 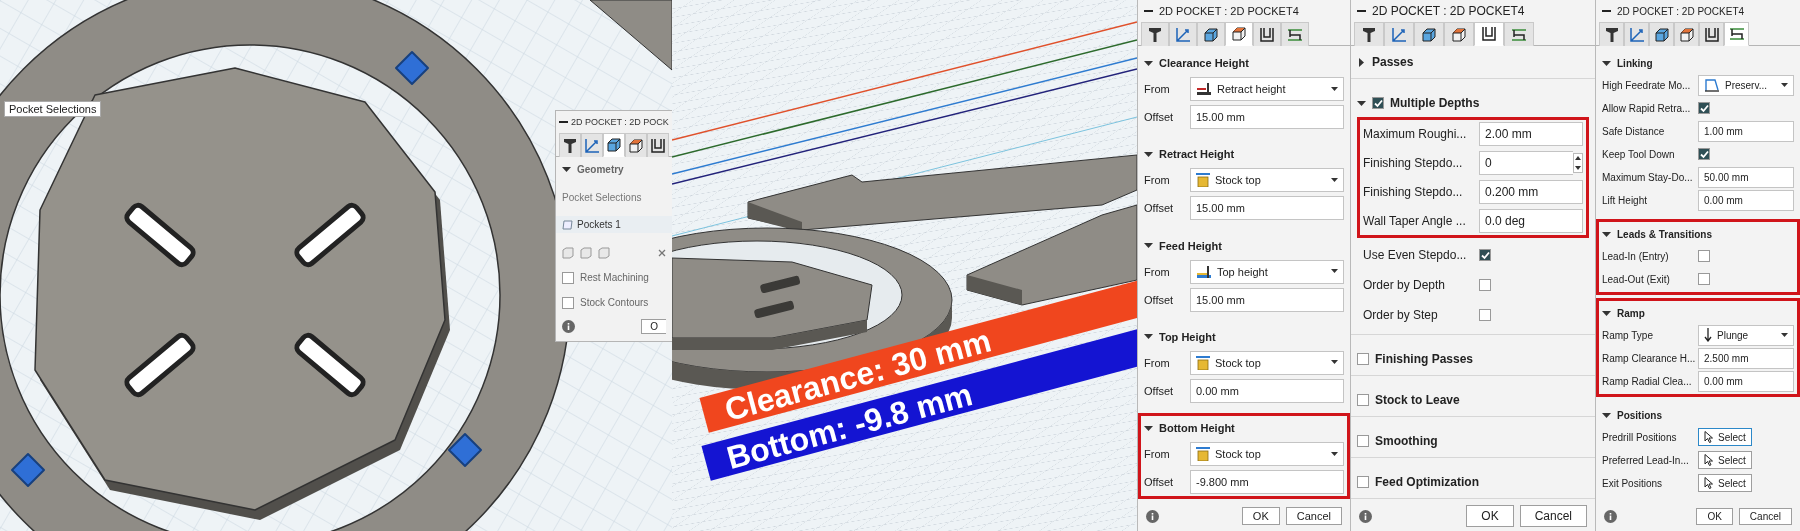 I want to click on section-title: Linking, so click(x=1635, y=63).